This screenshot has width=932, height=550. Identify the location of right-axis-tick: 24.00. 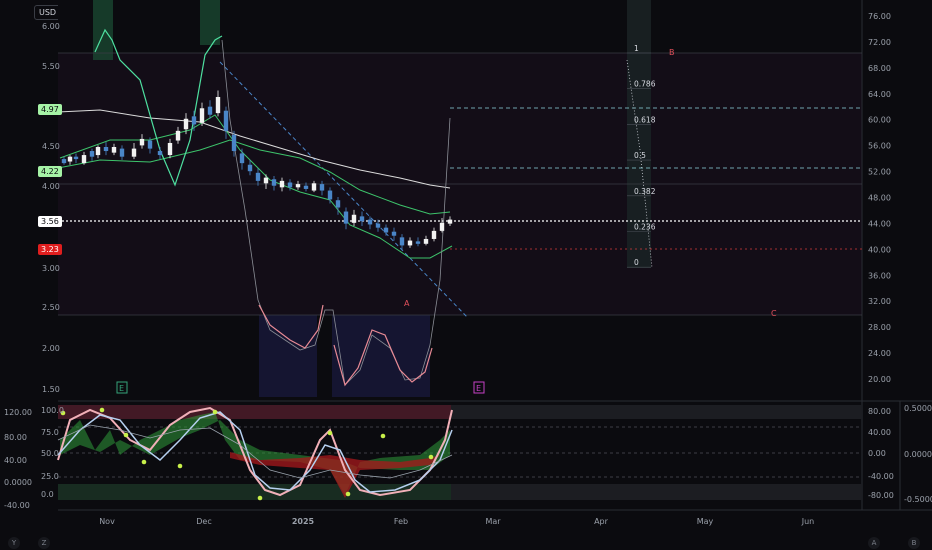
(879, 353).